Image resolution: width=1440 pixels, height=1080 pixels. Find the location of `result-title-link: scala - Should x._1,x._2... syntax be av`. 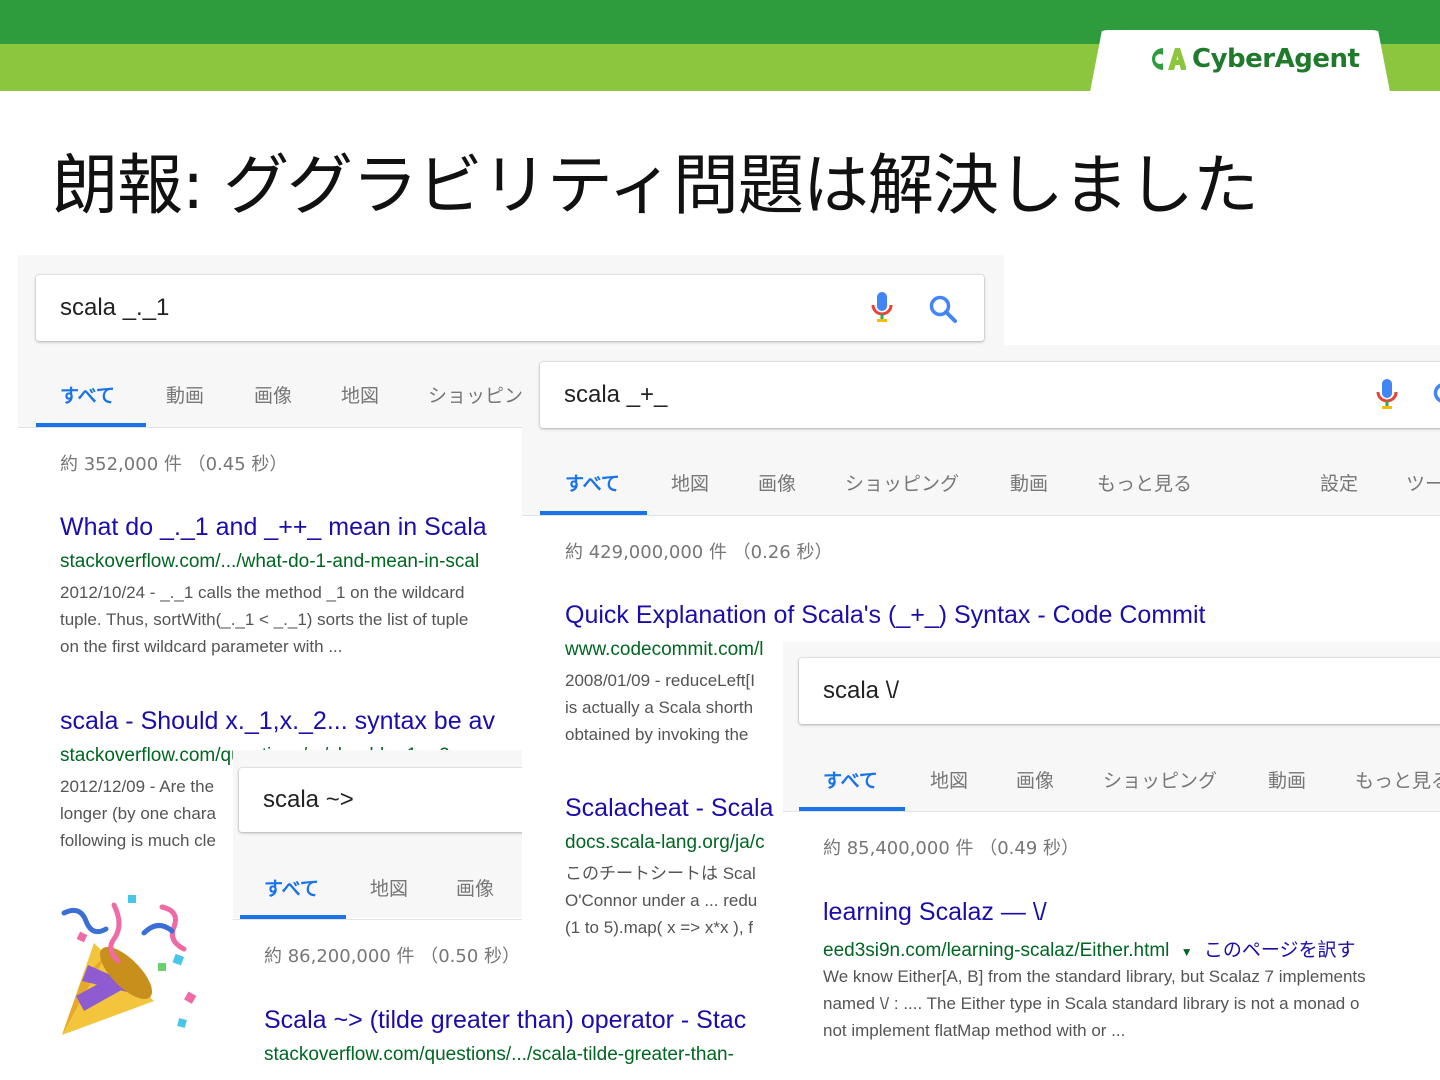

result-title-link: scala - Should x._1,x._2... syntax be av is located at coordinates (277, 721).